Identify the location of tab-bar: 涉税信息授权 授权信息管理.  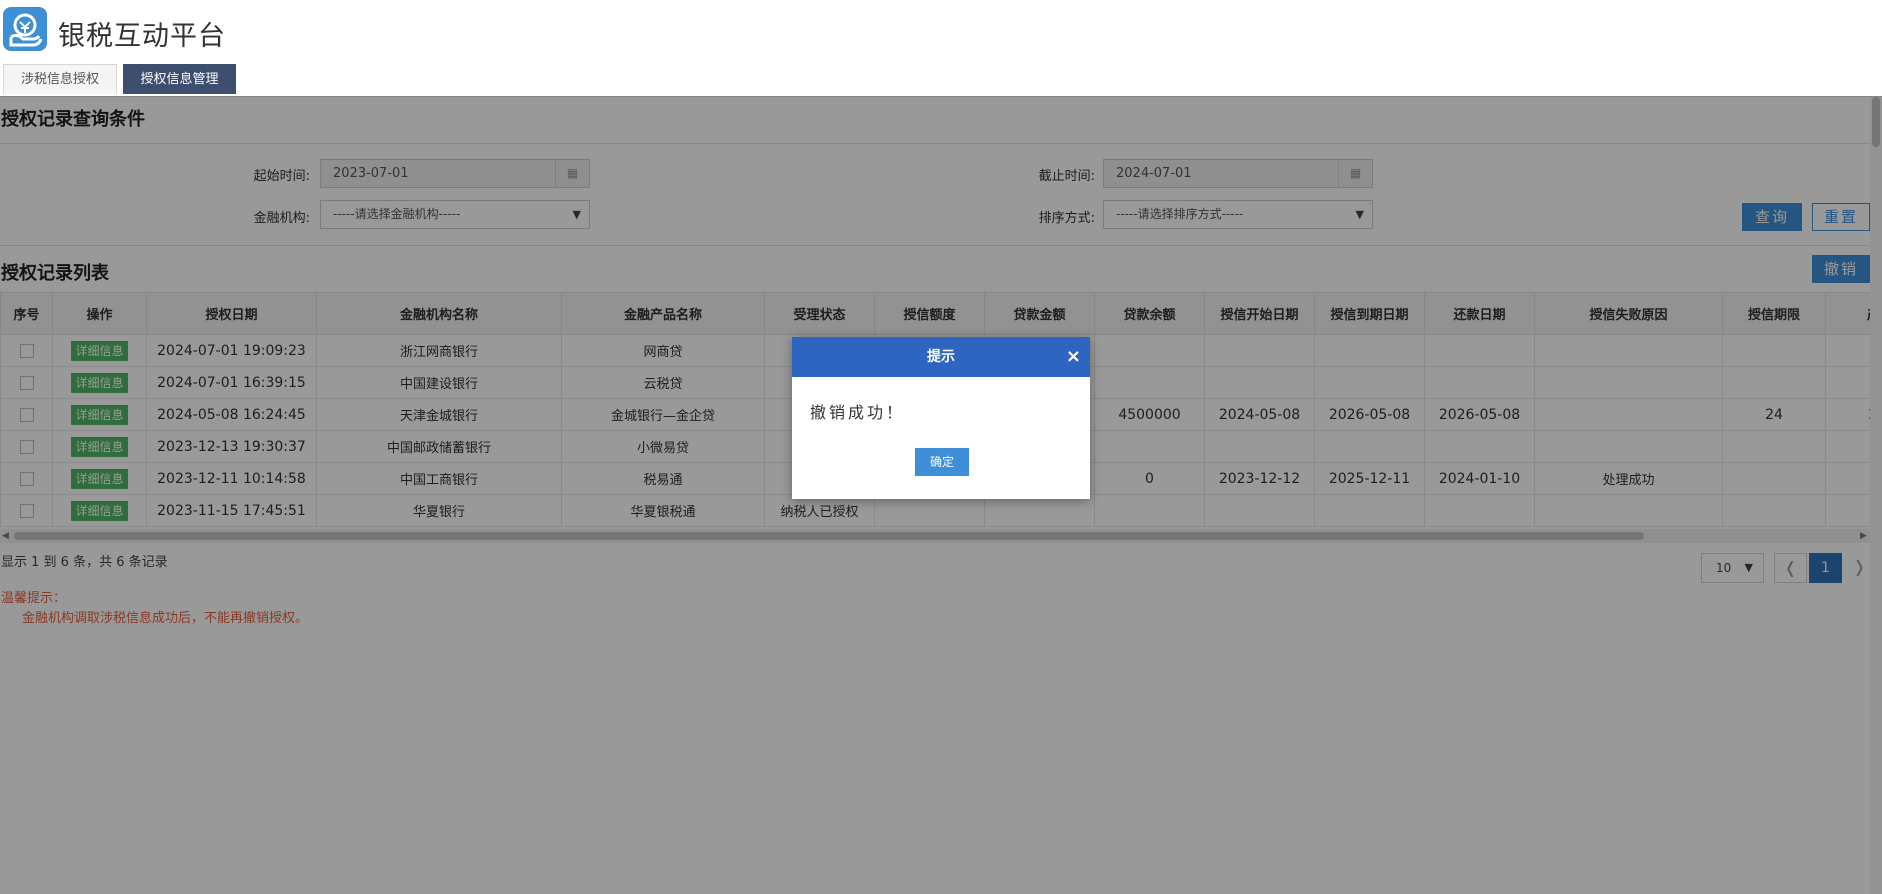
(941, 80).